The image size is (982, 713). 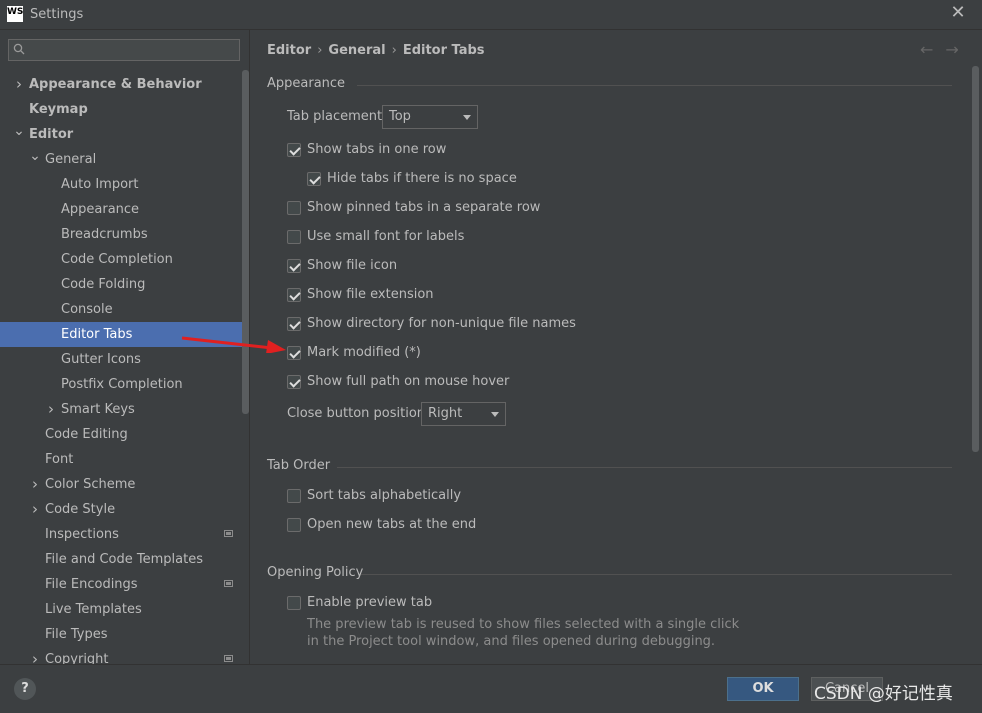 I want to click on sidebar-item: › Copyright, so click(x=124, y=655).